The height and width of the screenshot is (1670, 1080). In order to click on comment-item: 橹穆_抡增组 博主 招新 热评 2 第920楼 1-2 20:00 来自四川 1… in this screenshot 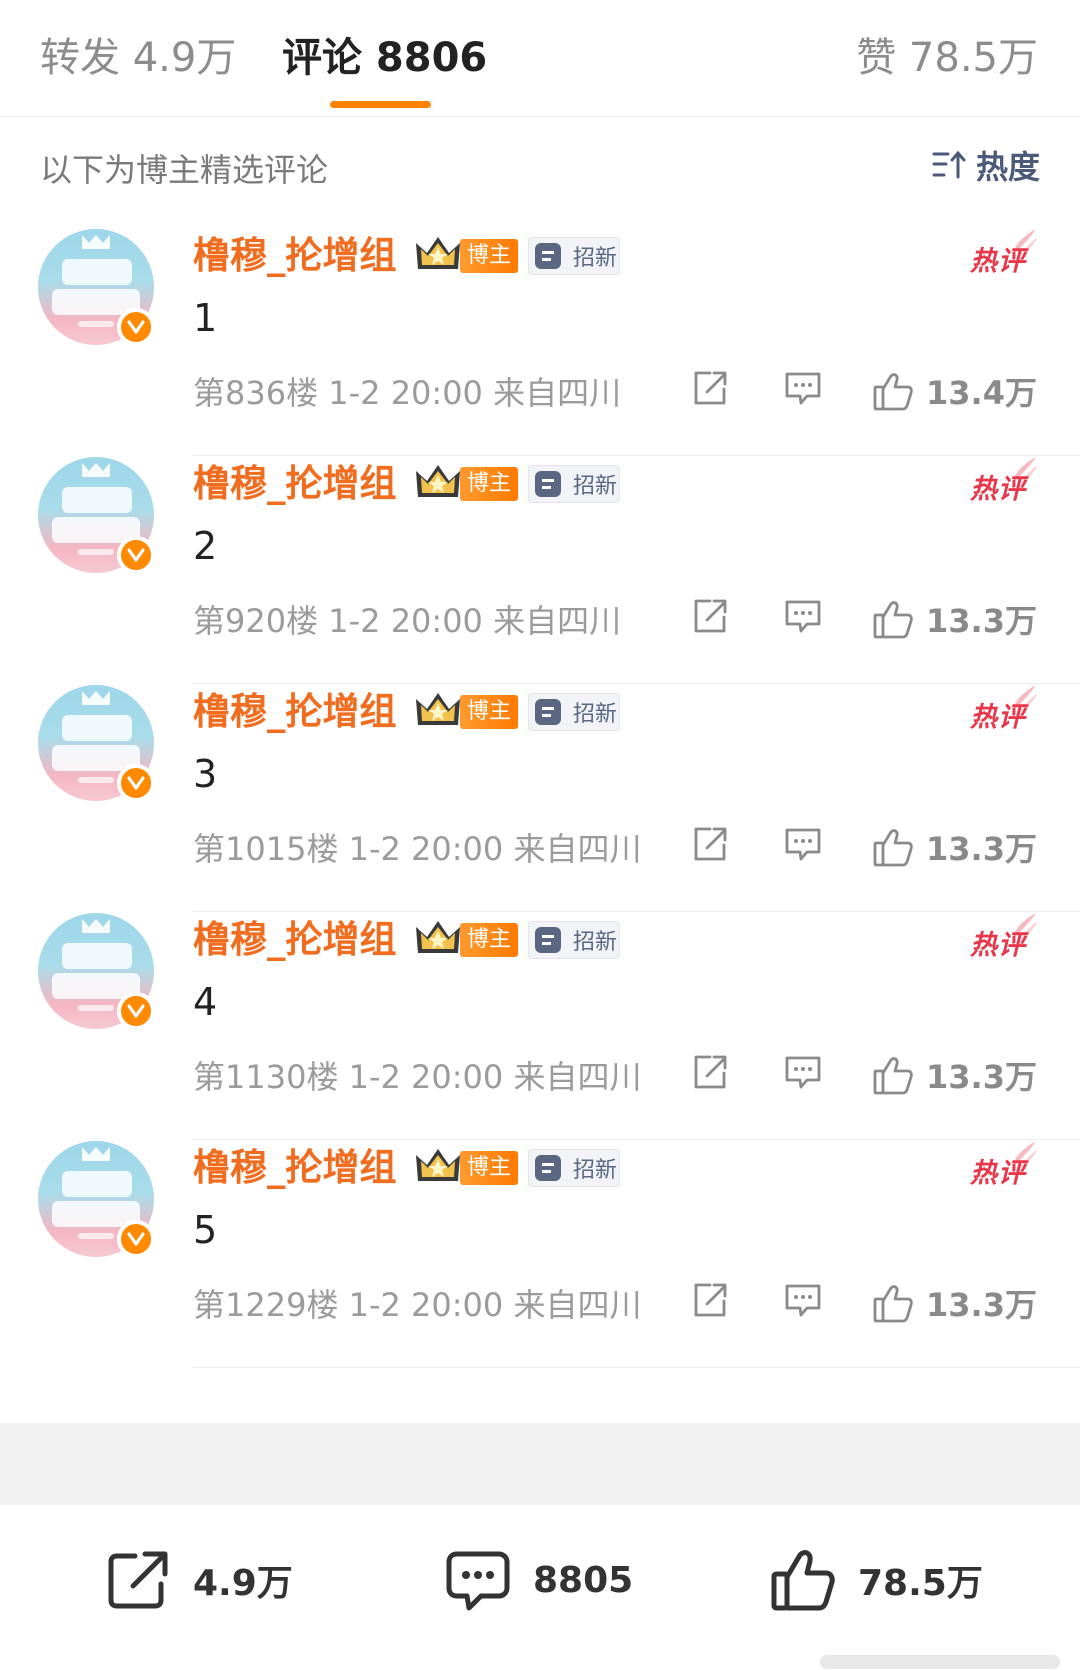, I will do `click(540, 562)`.